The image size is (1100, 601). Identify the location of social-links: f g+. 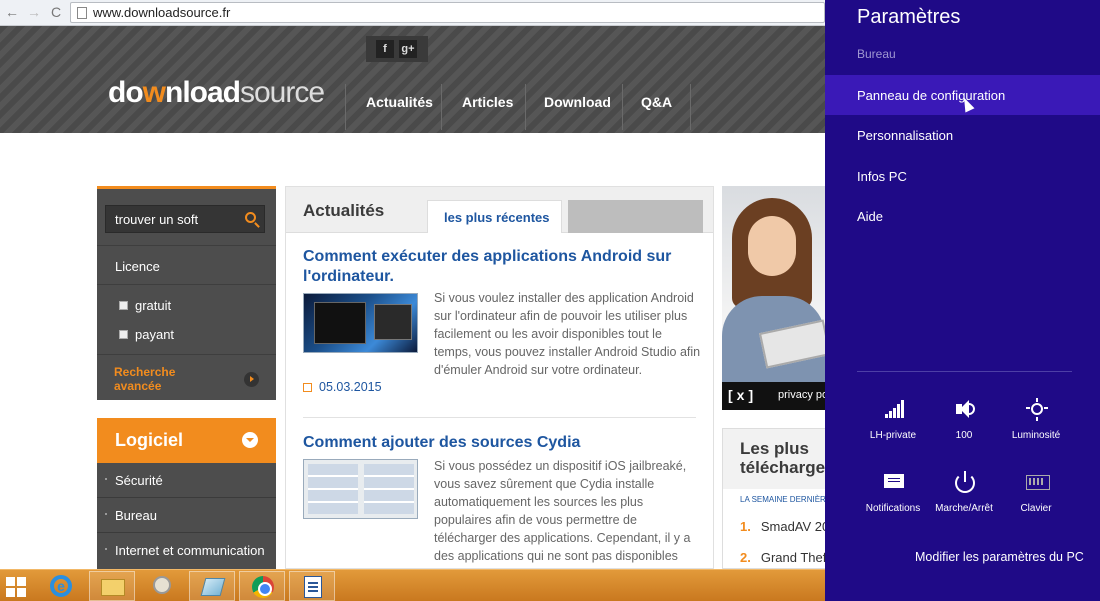
(397, 49).